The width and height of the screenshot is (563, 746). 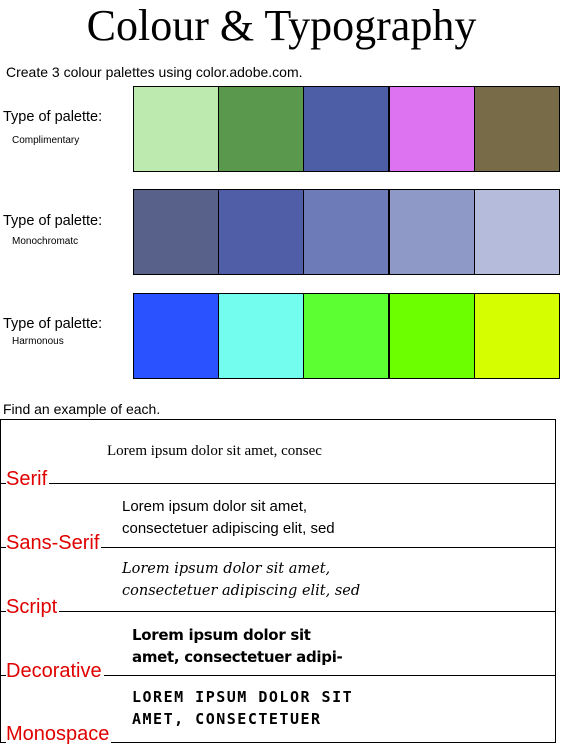 What do you see at coordinates (237, 657) in the screenshot?
I see `decorative-sample-line-2: amet, consectetuer adipi-` at bounding box center [237, 657].